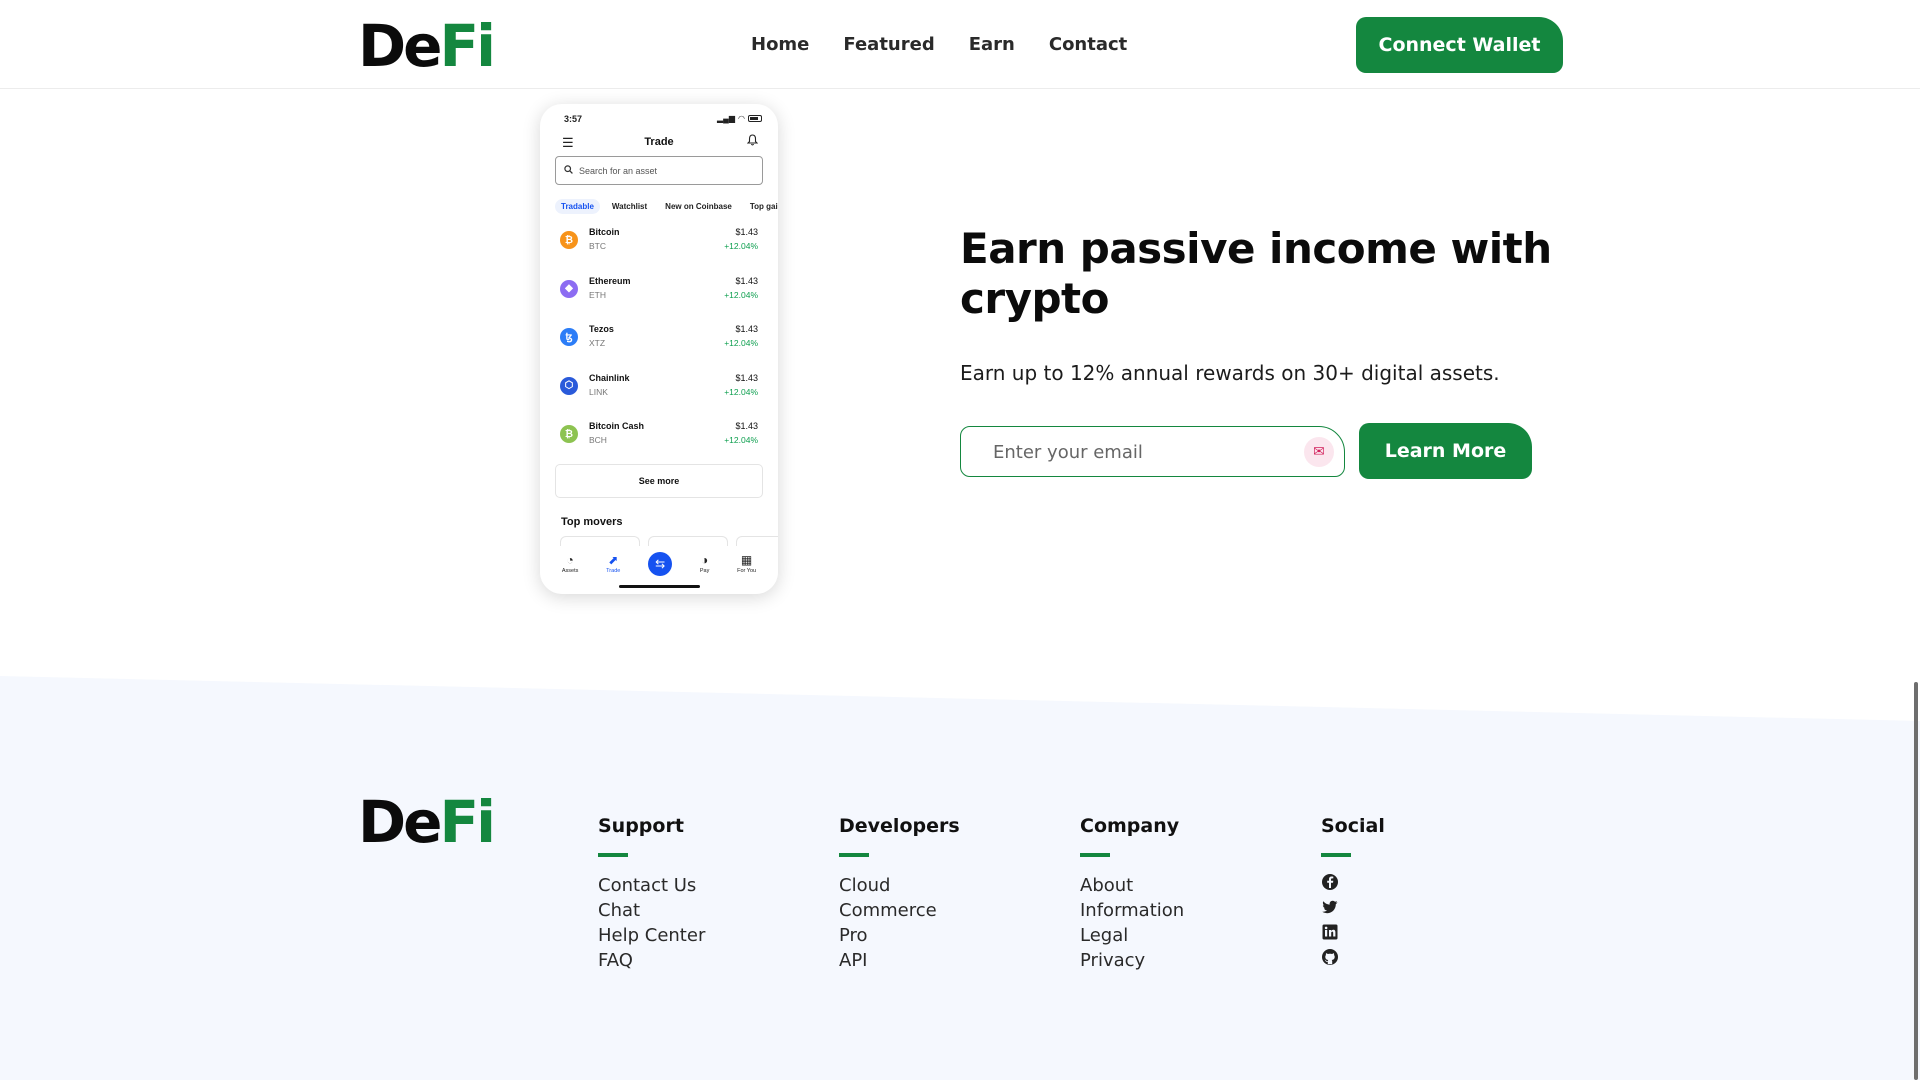 The width and height of the screenshot is (1920, 1080). What do you see at coordinates (704, 560) in the screenshot?
I see `pay-icon: ◑` at bounding box center [704, 560].